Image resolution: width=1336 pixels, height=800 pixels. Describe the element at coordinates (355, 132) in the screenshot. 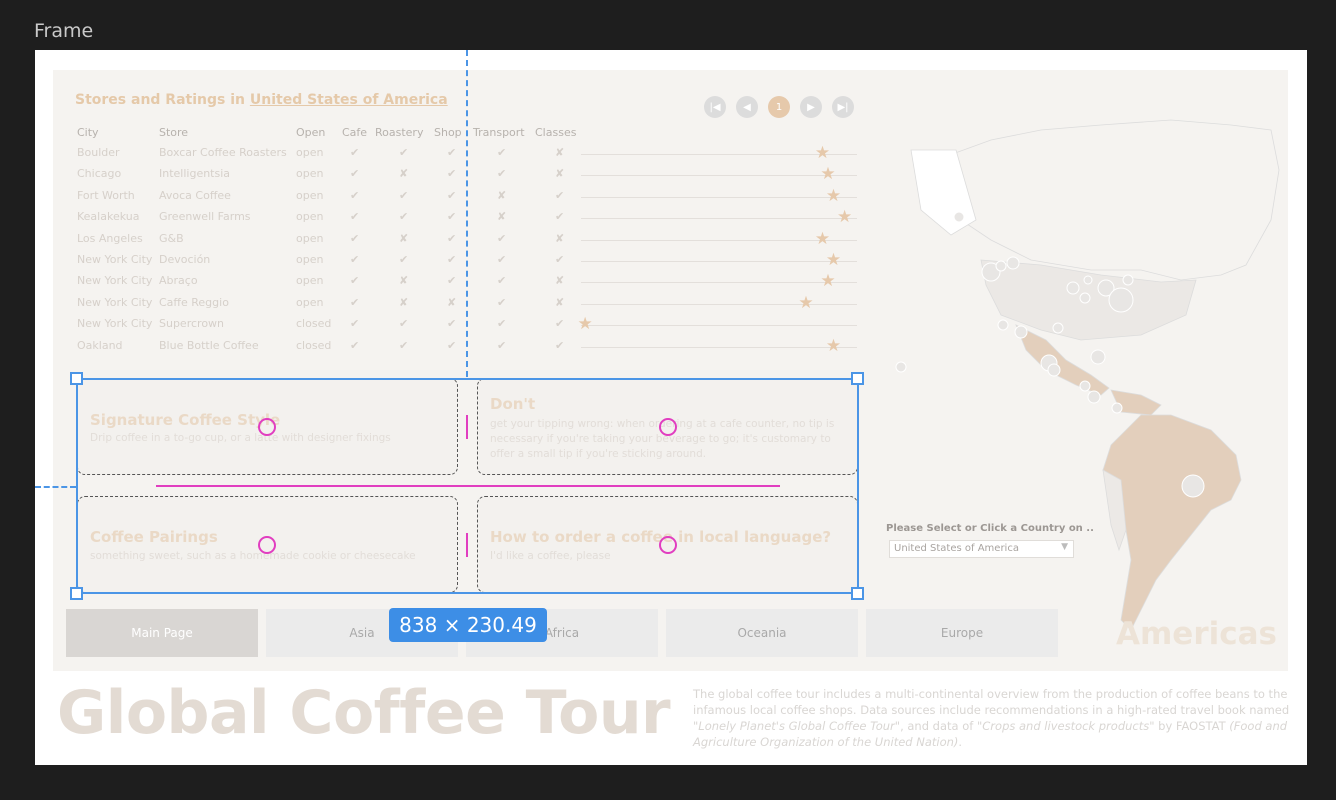

I see `column-header: Cafe` at that location.